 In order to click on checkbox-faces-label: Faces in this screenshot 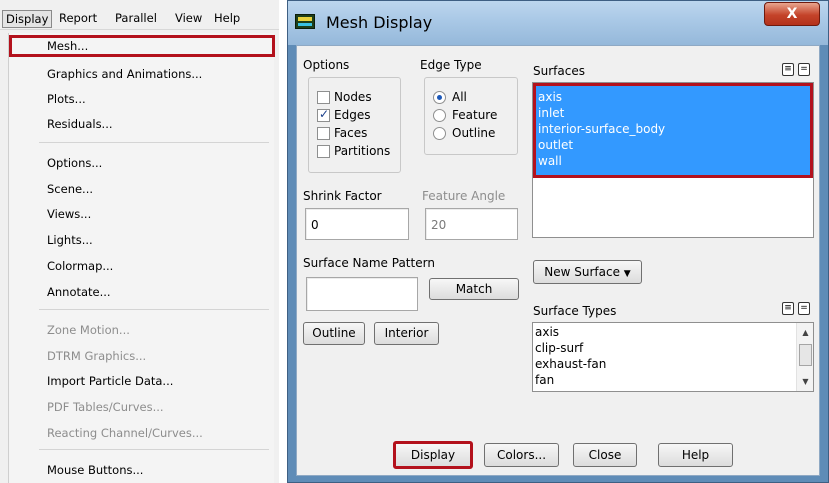, I will do `click(351, 133)`.